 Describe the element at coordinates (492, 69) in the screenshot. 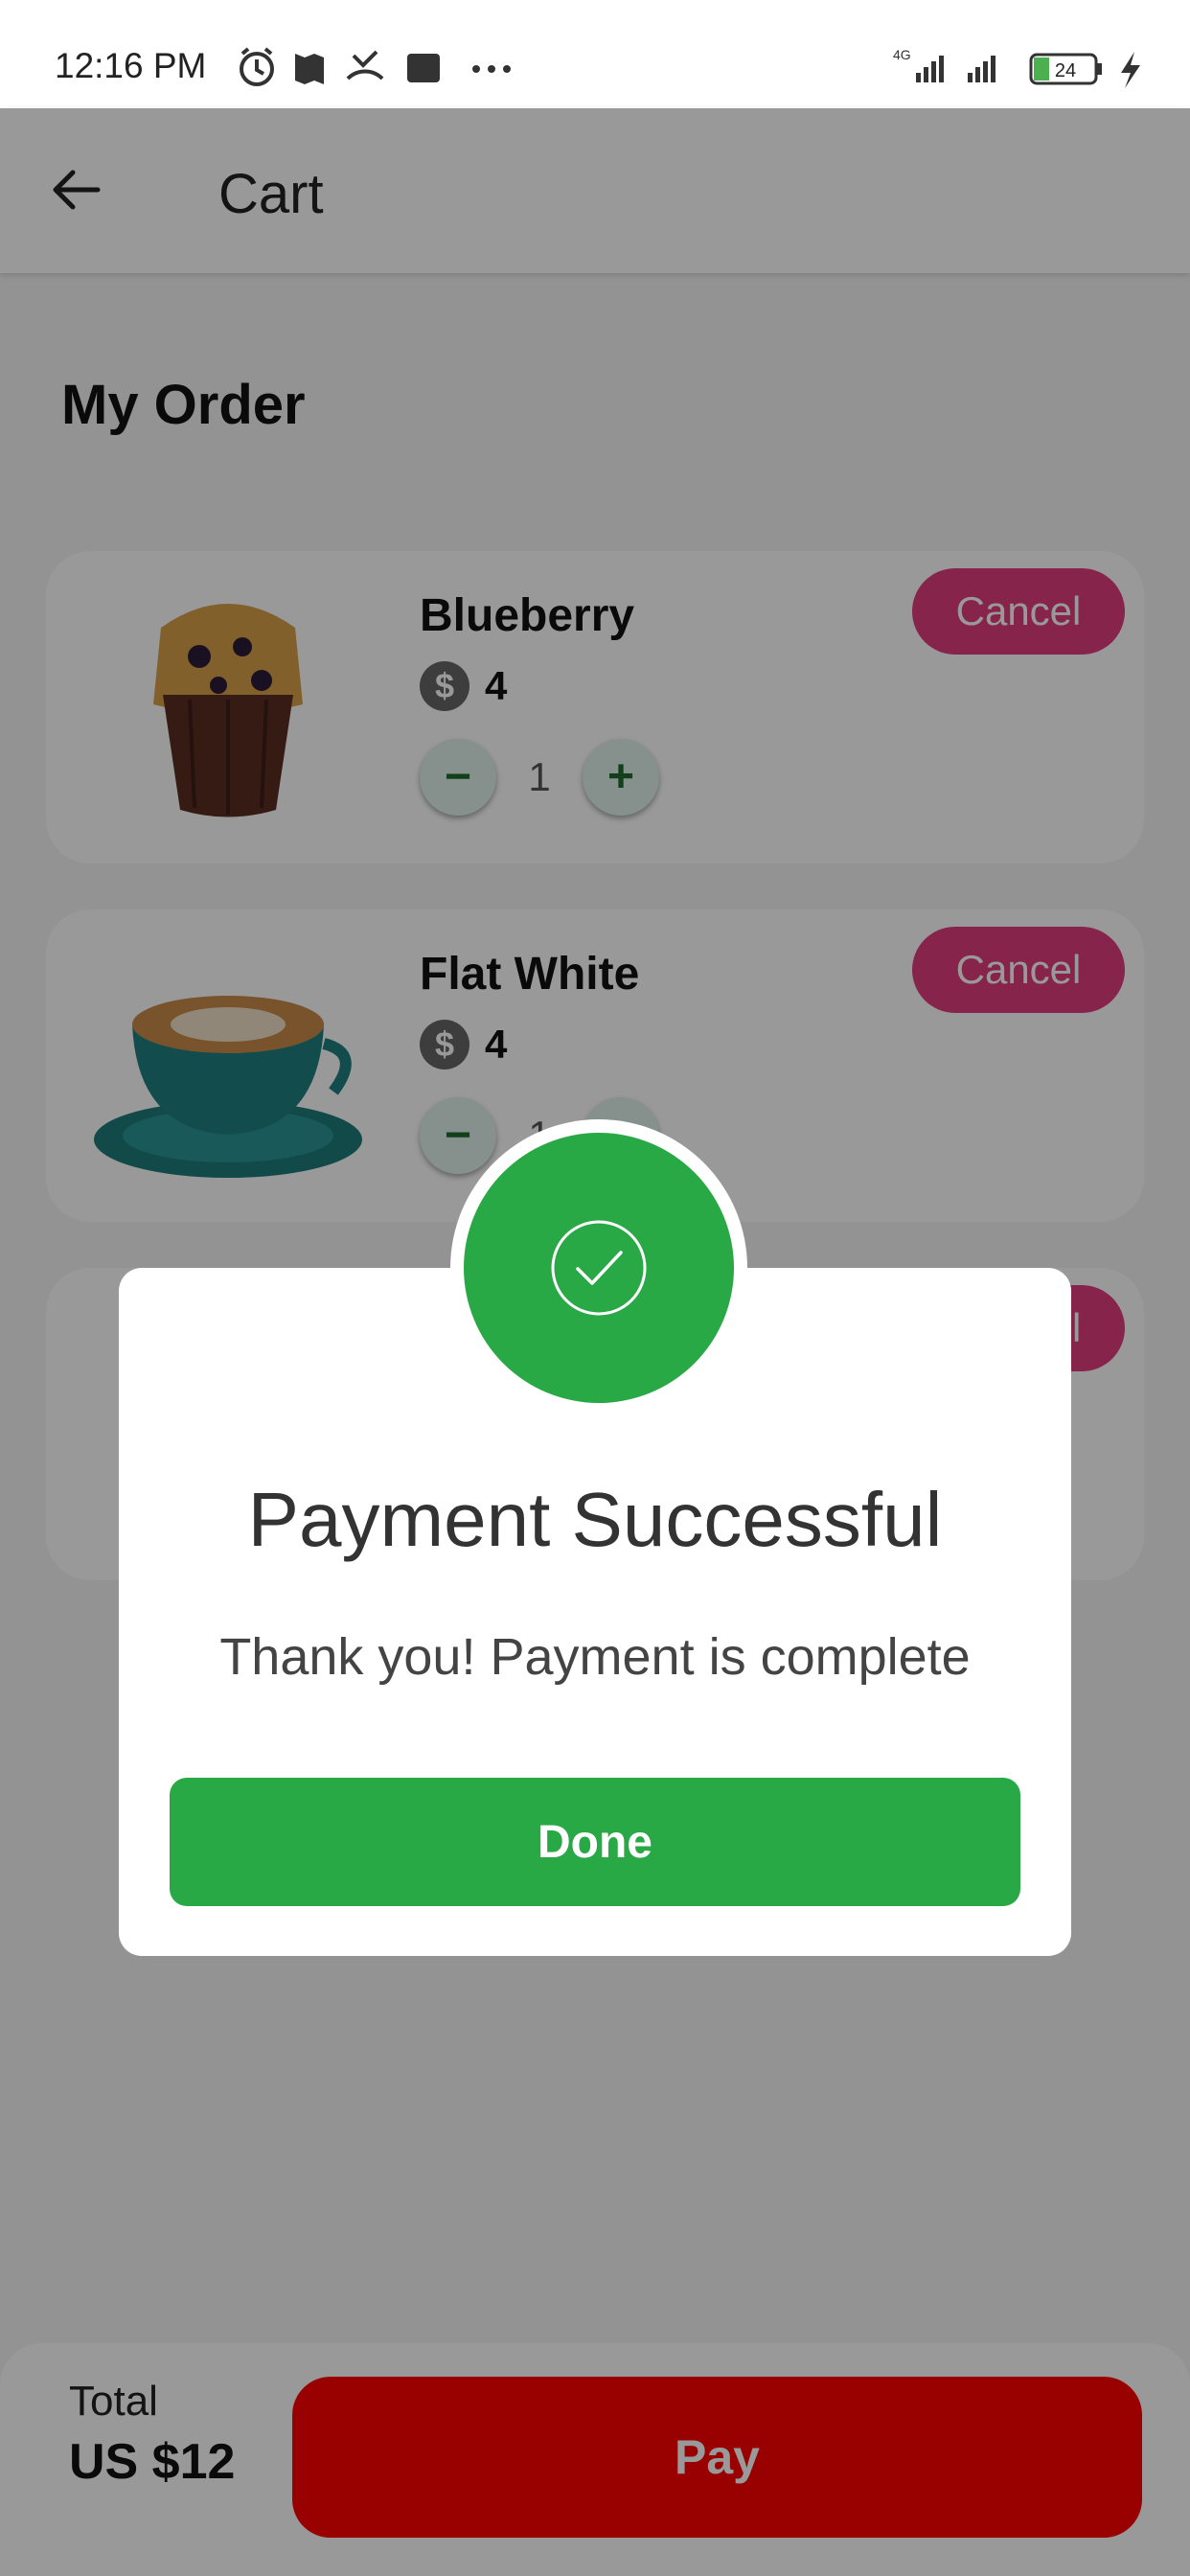

I see `more-dots-icon` at that location.